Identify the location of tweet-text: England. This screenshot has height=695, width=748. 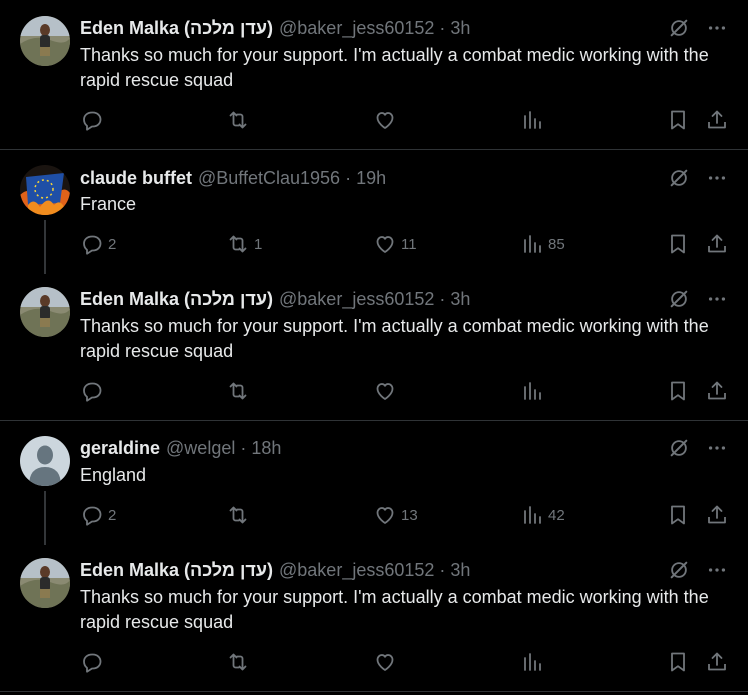
(113, 475).